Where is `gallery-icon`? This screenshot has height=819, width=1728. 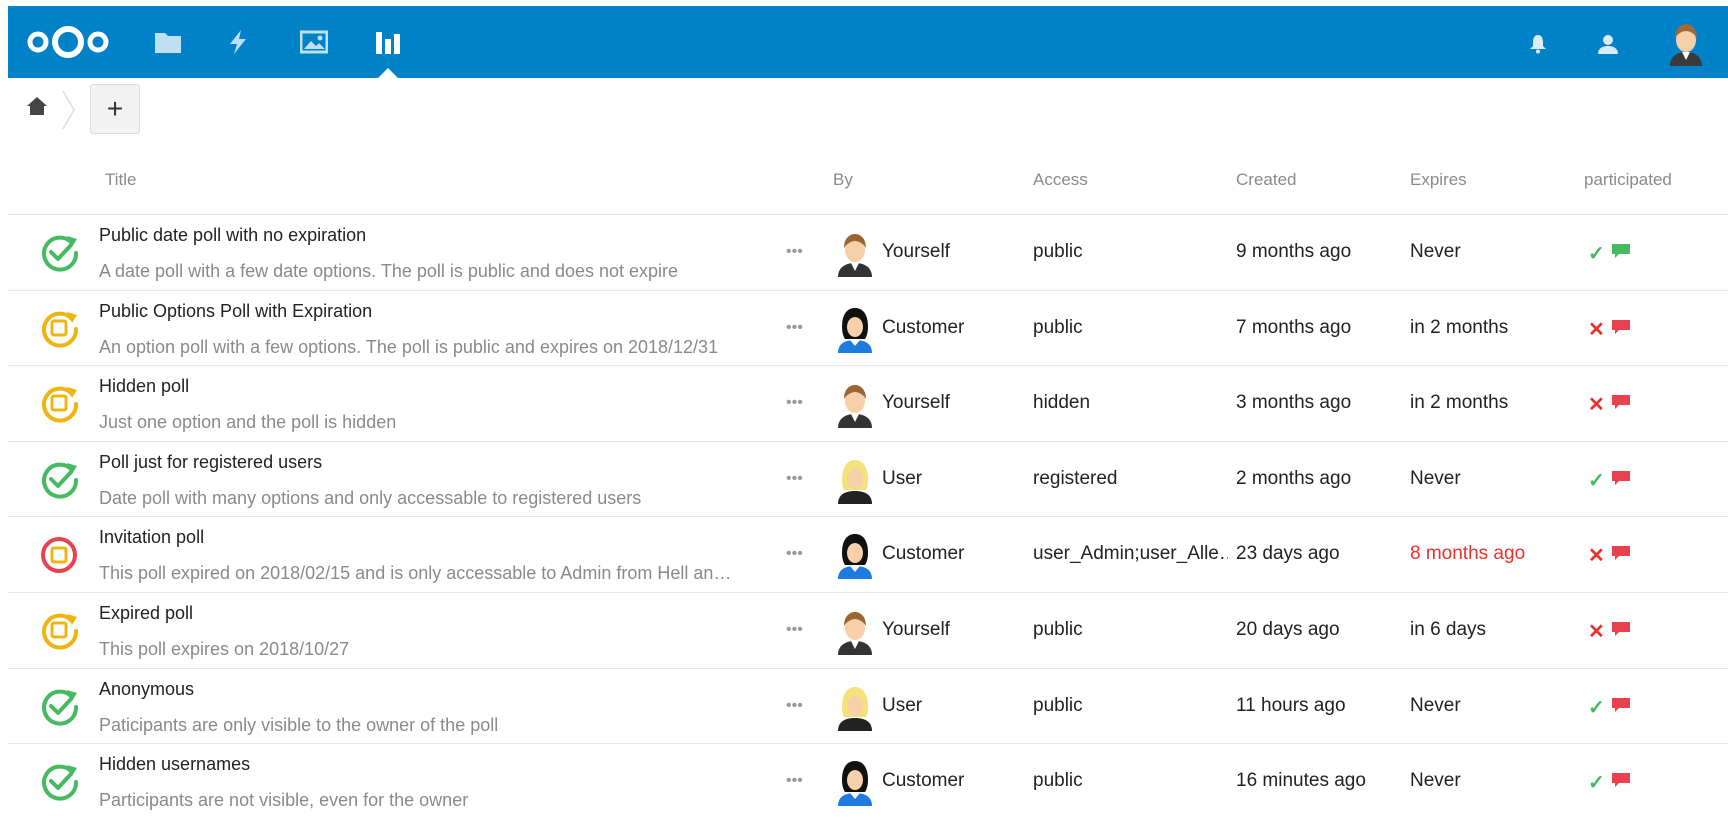 gallery-icon is located at coordinates (314, 42).